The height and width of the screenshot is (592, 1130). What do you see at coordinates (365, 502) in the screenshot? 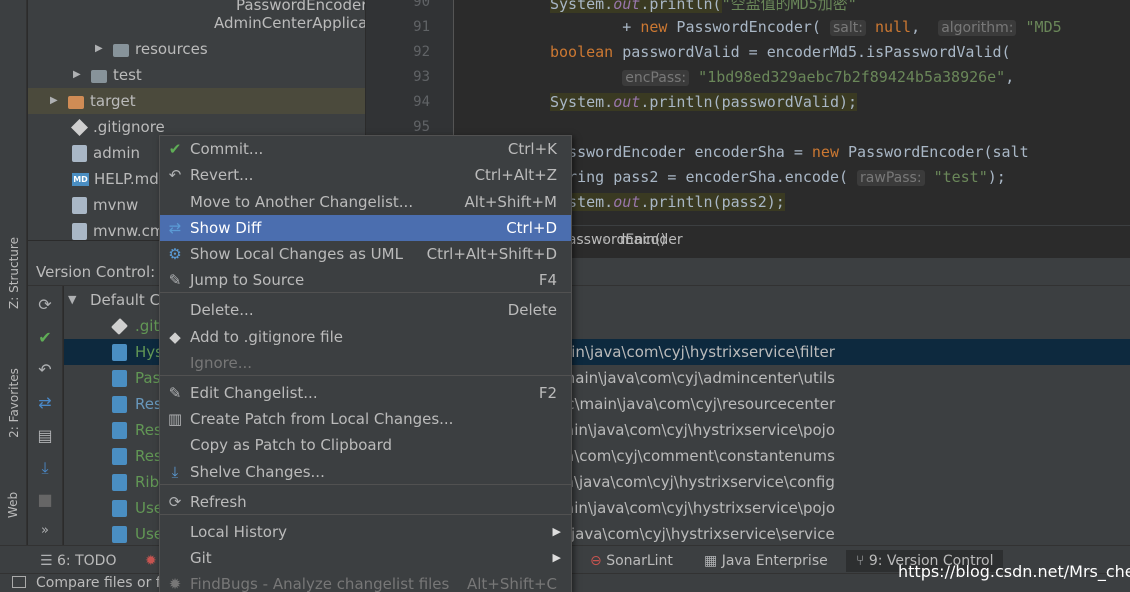
I see `menu-item-refresh: ⟳ Refresh` at bounding box center [365, 502].